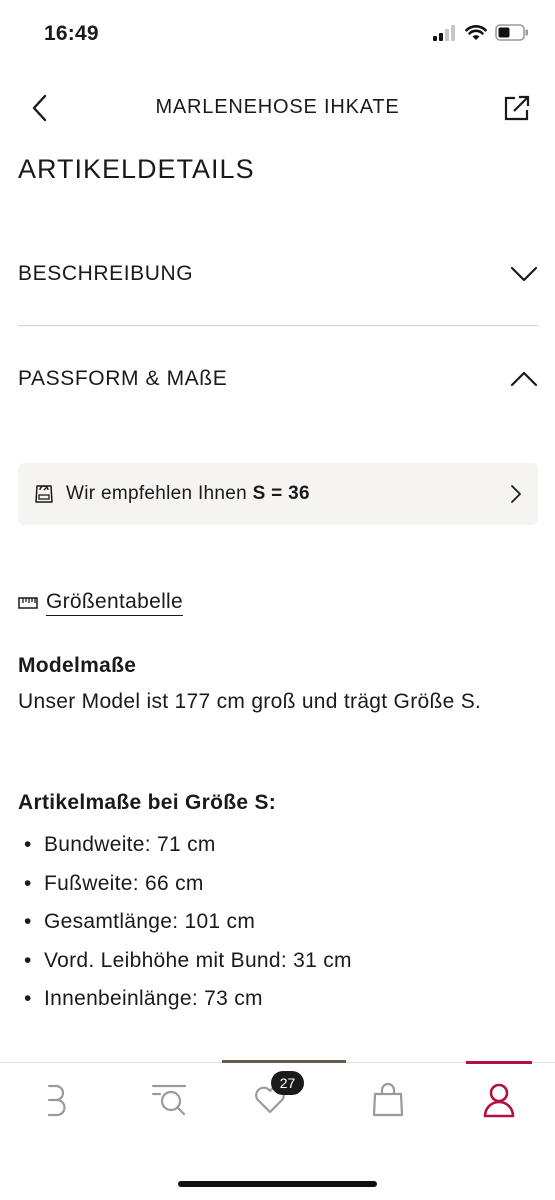 The image size is (555, 1200). Describe the element at coordinates (516, 494) in the screenshot. I see `chevron-right-icon` at that location.